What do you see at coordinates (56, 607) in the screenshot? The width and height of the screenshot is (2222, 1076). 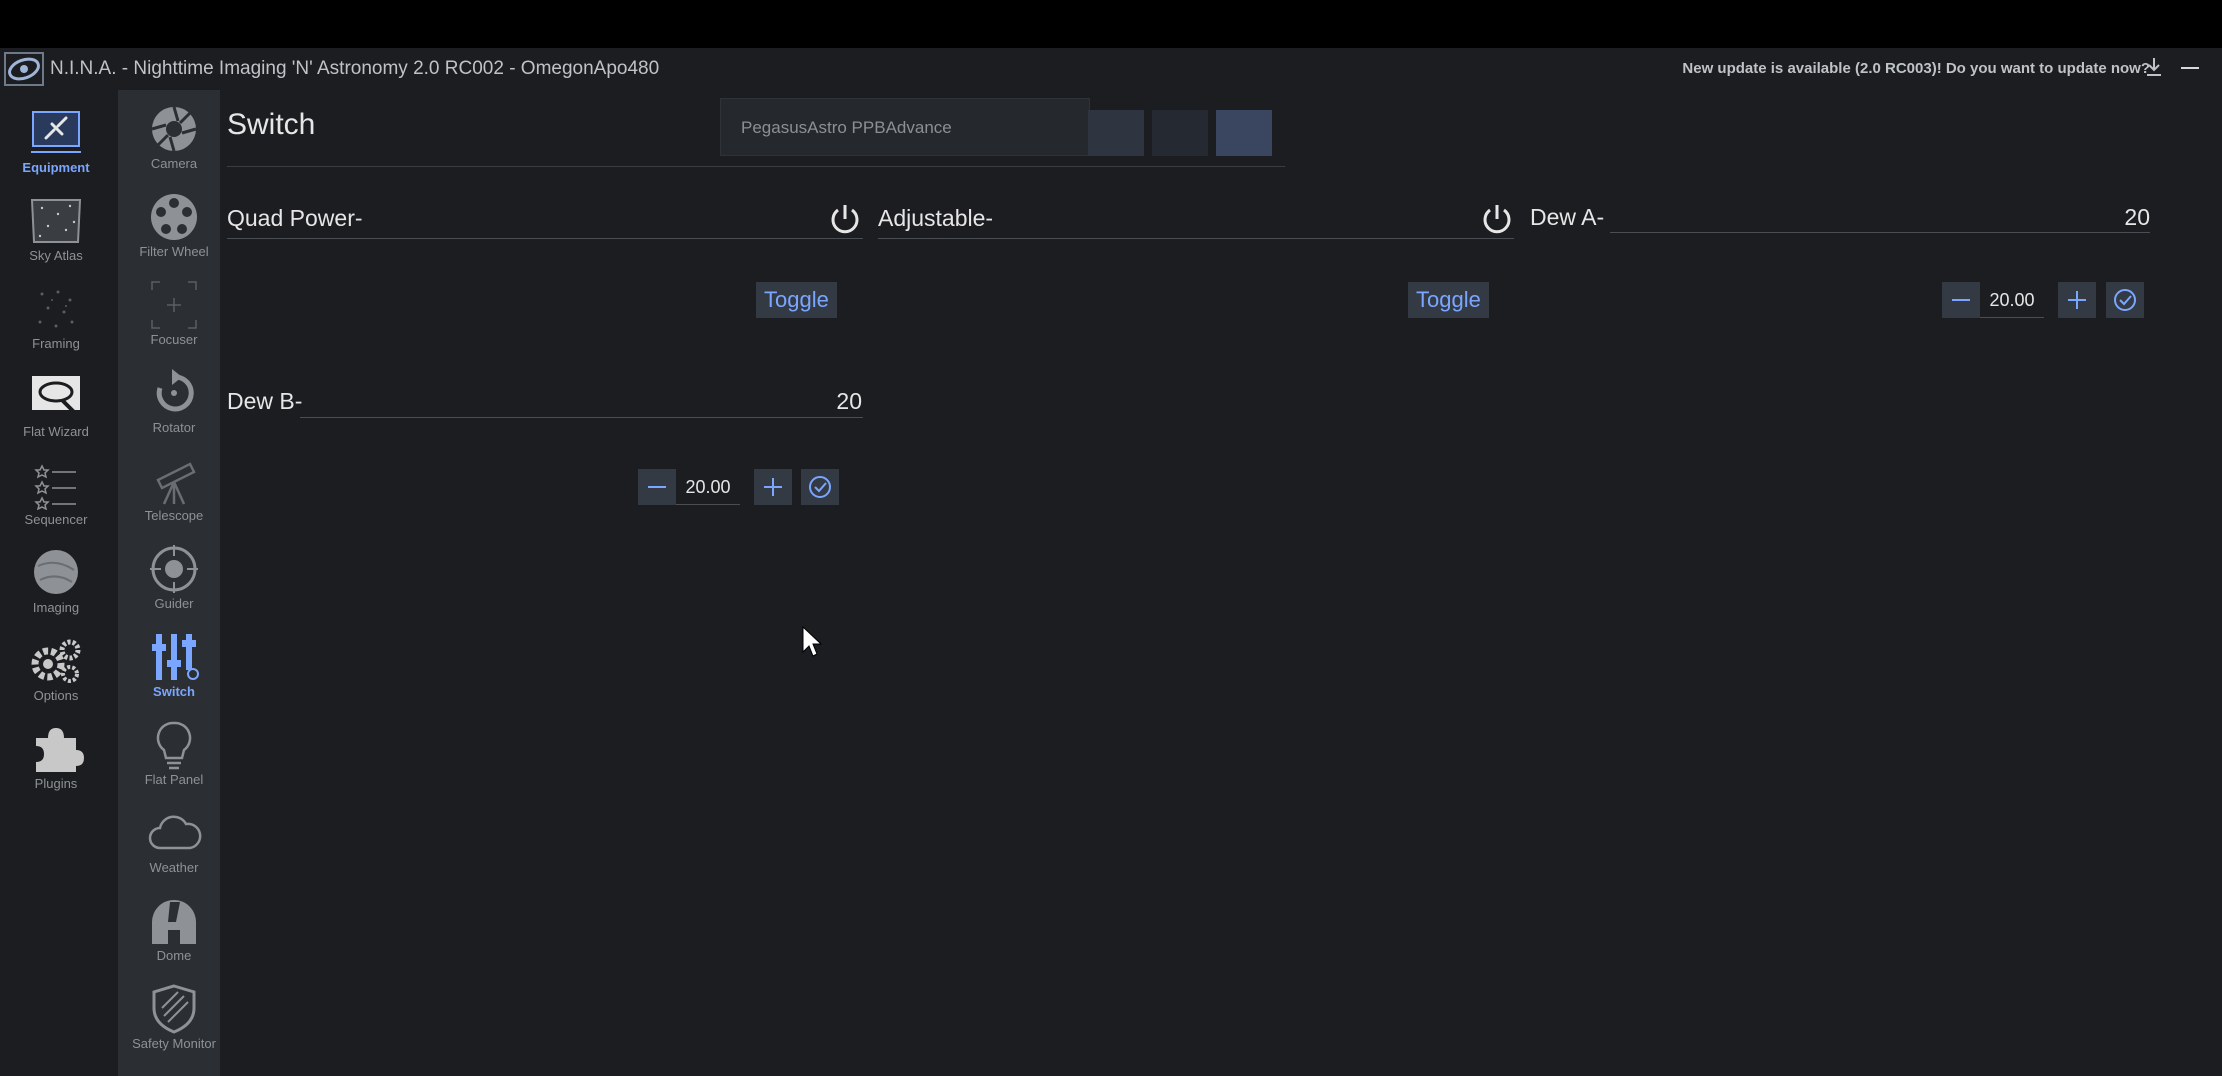 I see `nav-label: Imaging` at bounding box center [56, 607].